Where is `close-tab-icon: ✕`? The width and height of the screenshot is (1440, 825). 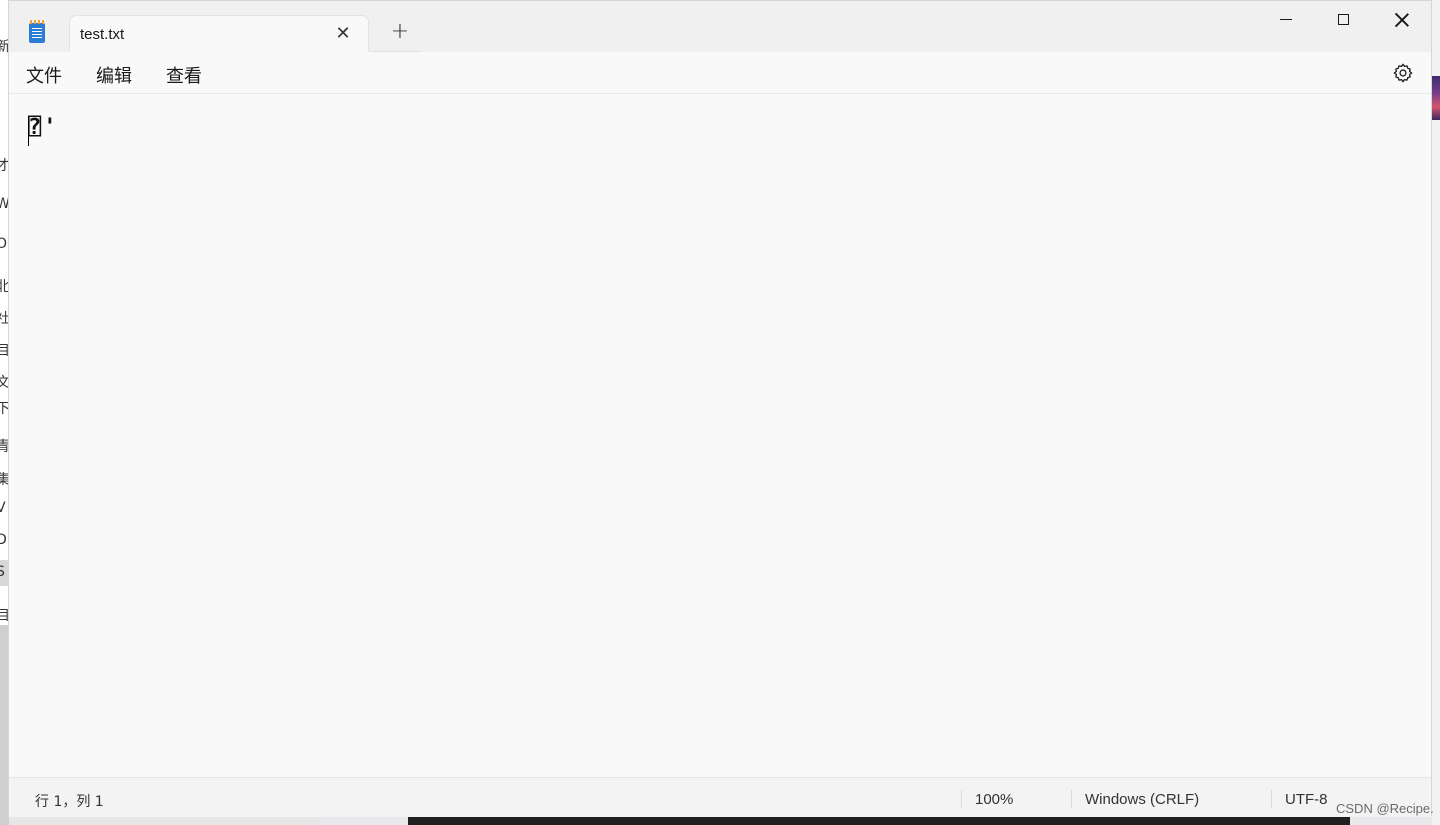
close-tab-icon: ✕ is located at coordinates (343, 34).